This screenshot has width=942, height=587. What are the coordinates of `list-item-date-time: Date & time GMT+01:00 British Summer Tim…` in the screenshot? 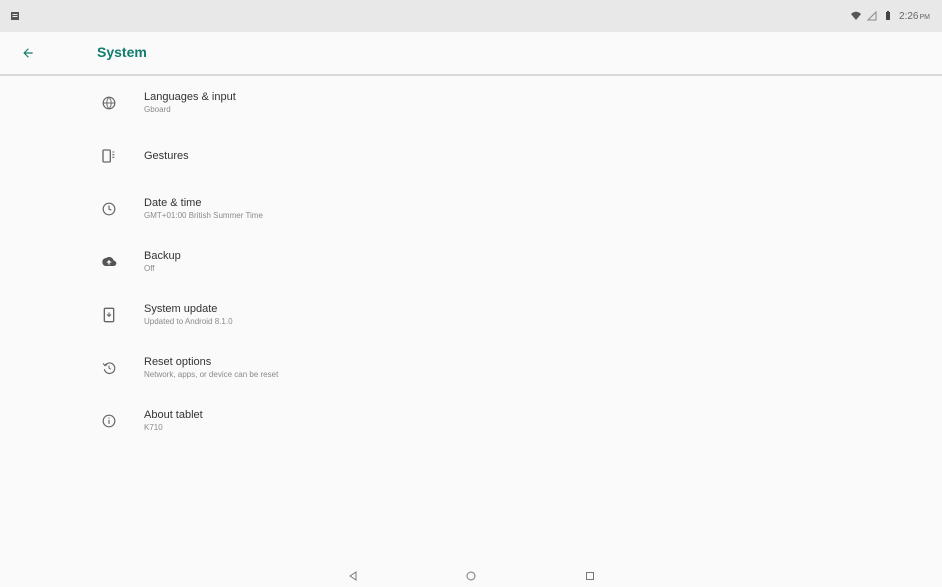 It's located at (471, 208).